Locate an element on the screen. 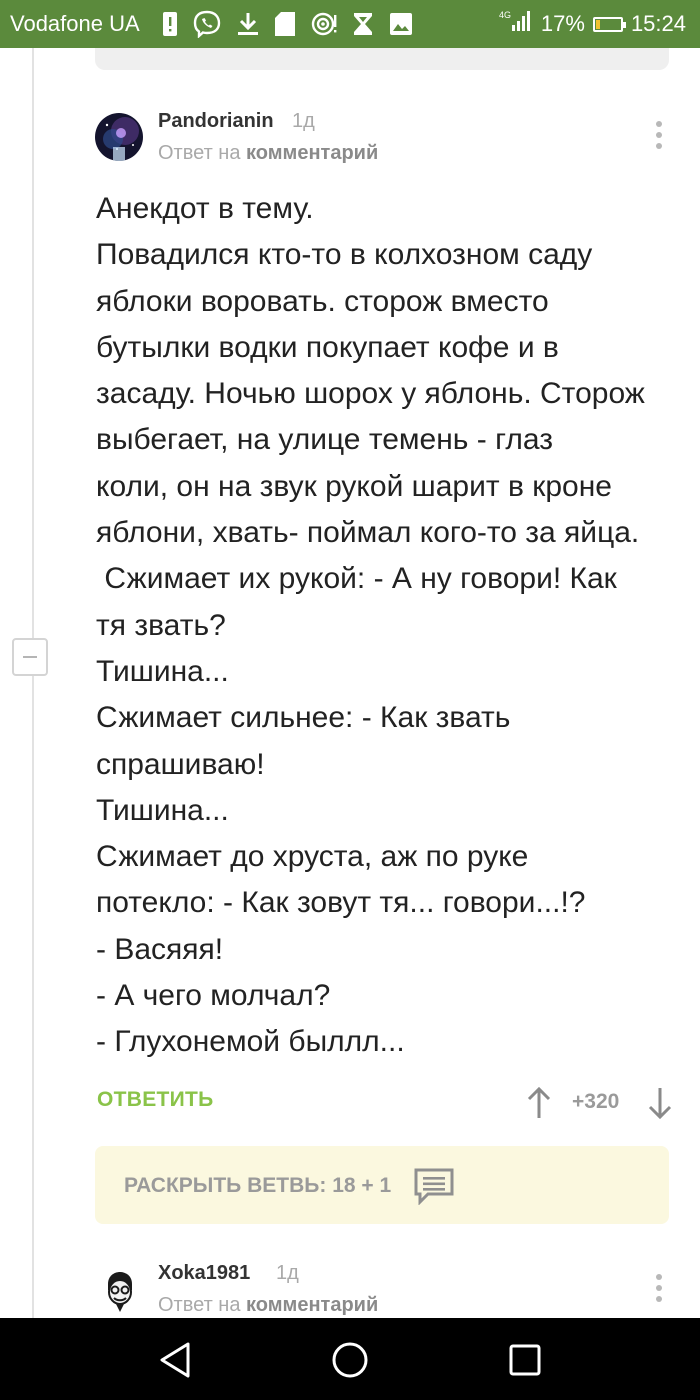 This screenshot has height=1400, width=700. expand-thread-button: РАСКРЫТЬ ВЕТВЬ: 18 + 1 is located at coordinates (382, 1185).